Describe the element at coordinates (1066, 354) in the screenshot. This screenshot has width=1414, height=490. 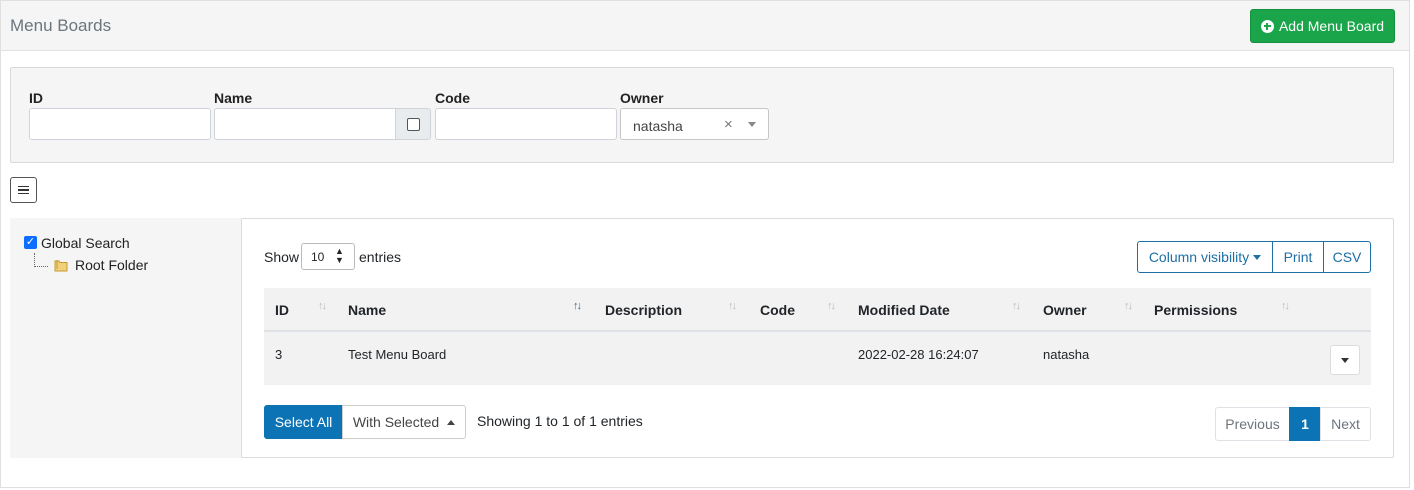
I see `cell-owner: natasha` at that location.